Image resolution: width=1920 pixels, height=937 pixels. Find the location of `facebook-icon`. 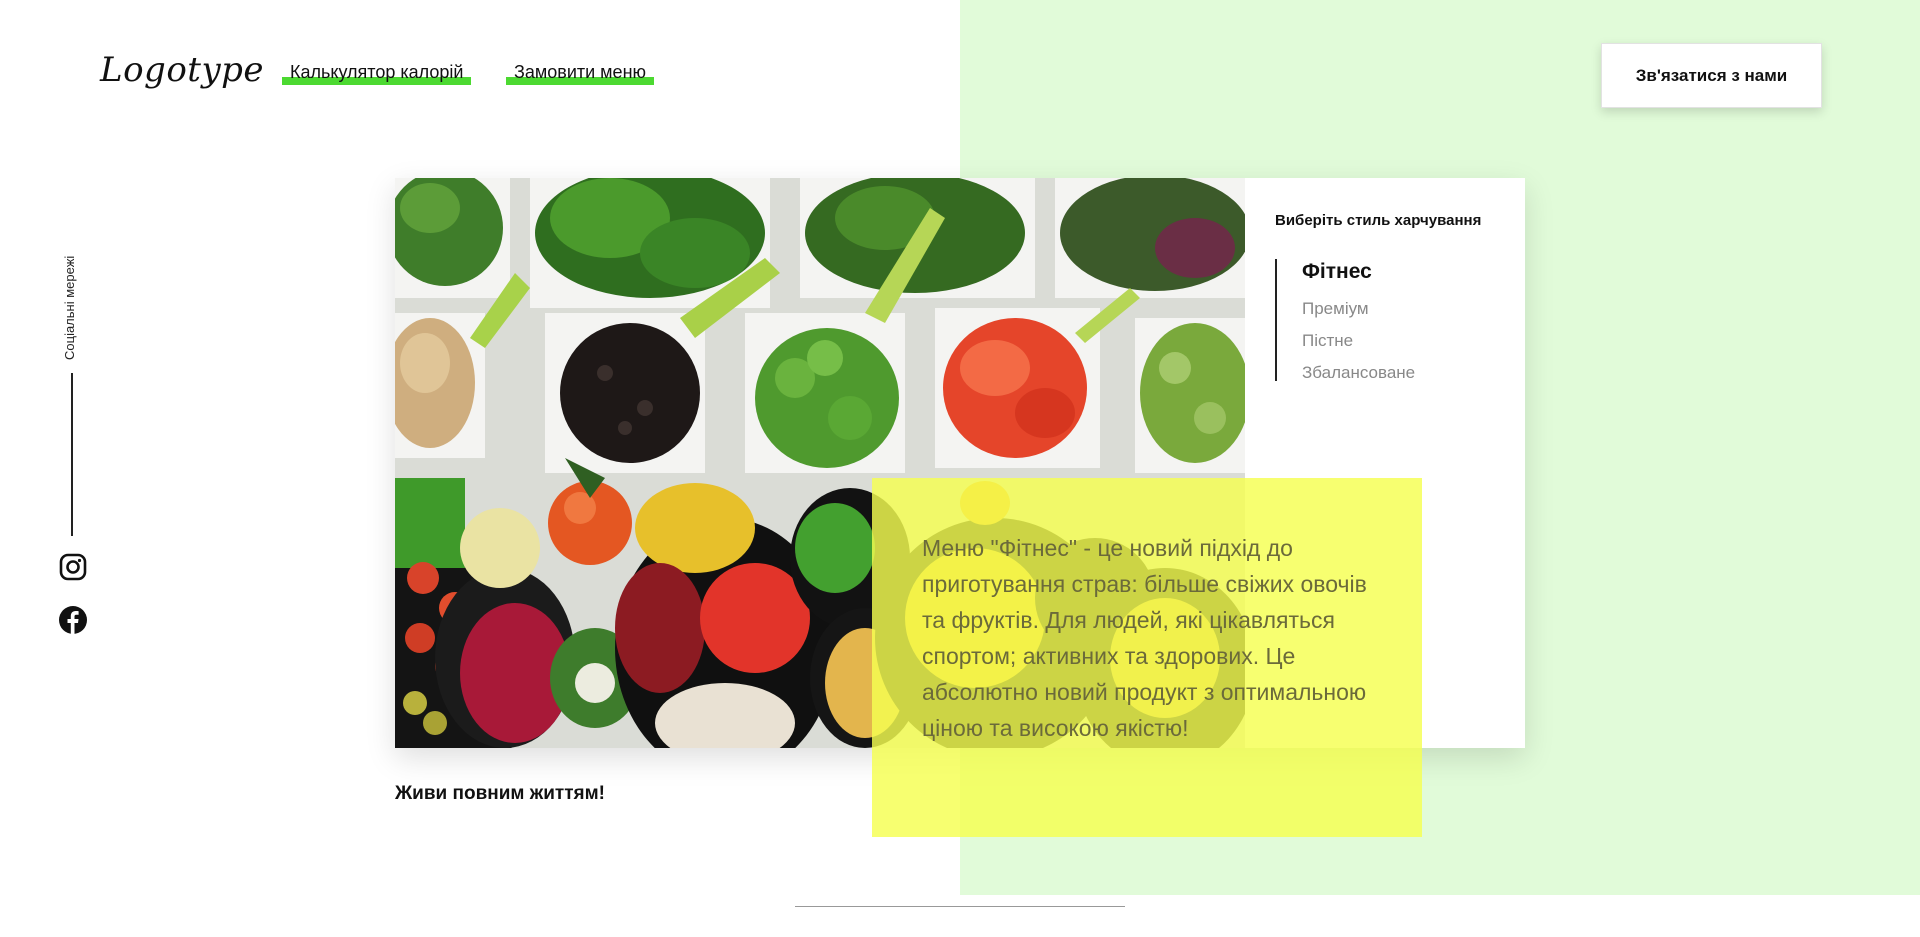

facebook-icon is located at coordinates (73, 620).